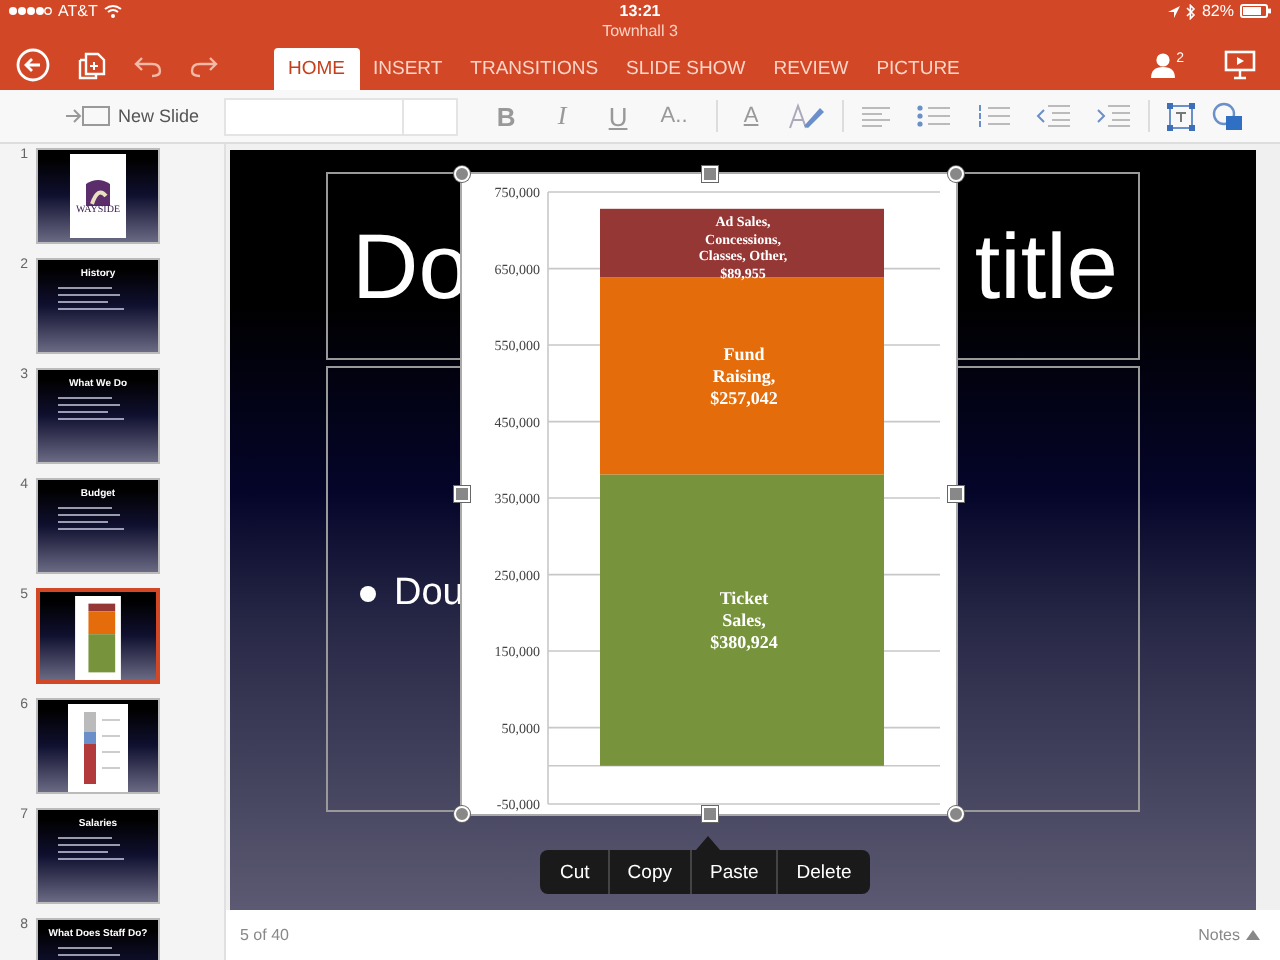 The width and height of the screenshot is (1280, 960). Describe the element at coordinates (574, 872) in the screenshot. I see `context-menu-item: Cut` at that location.